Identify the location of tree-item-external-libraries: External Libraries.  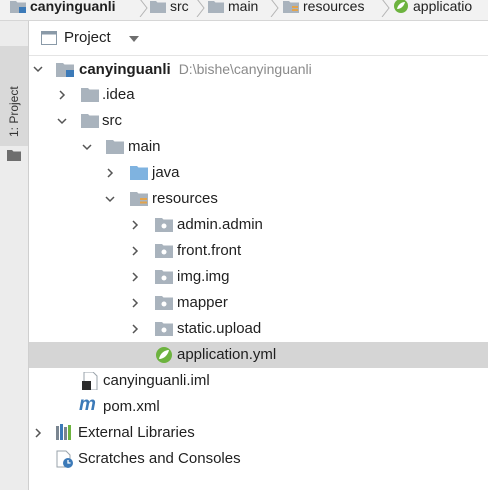
(258, 433).